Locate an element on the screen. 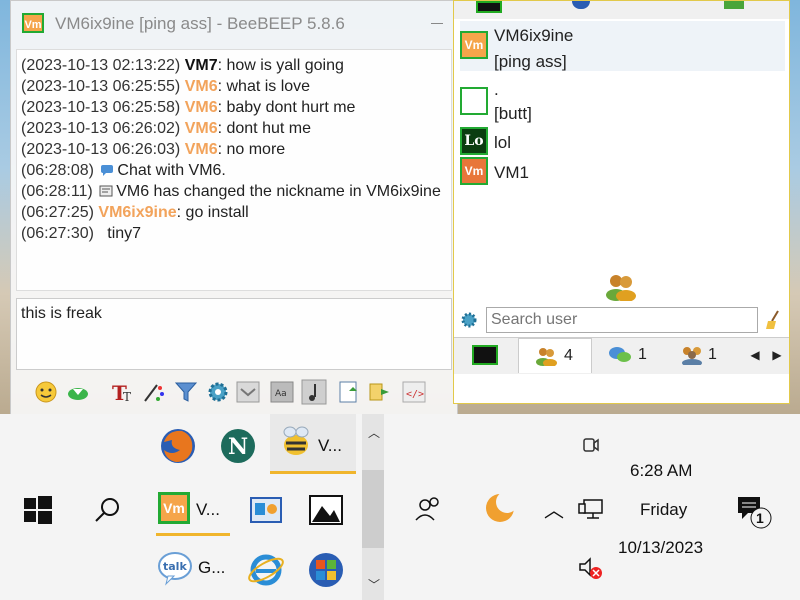 The width and height of the screenshot is (800, 600). status-icon is located at coordinates (489, 7).